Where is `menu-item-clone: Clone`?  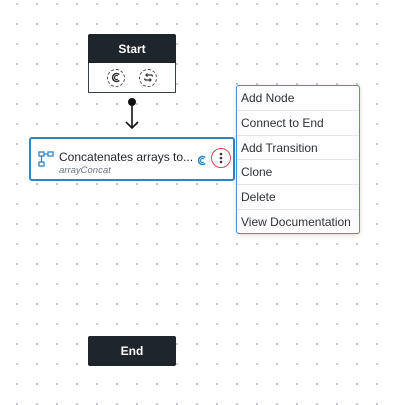
menu-item-clone: Clone is located at coordinates (298, 173).